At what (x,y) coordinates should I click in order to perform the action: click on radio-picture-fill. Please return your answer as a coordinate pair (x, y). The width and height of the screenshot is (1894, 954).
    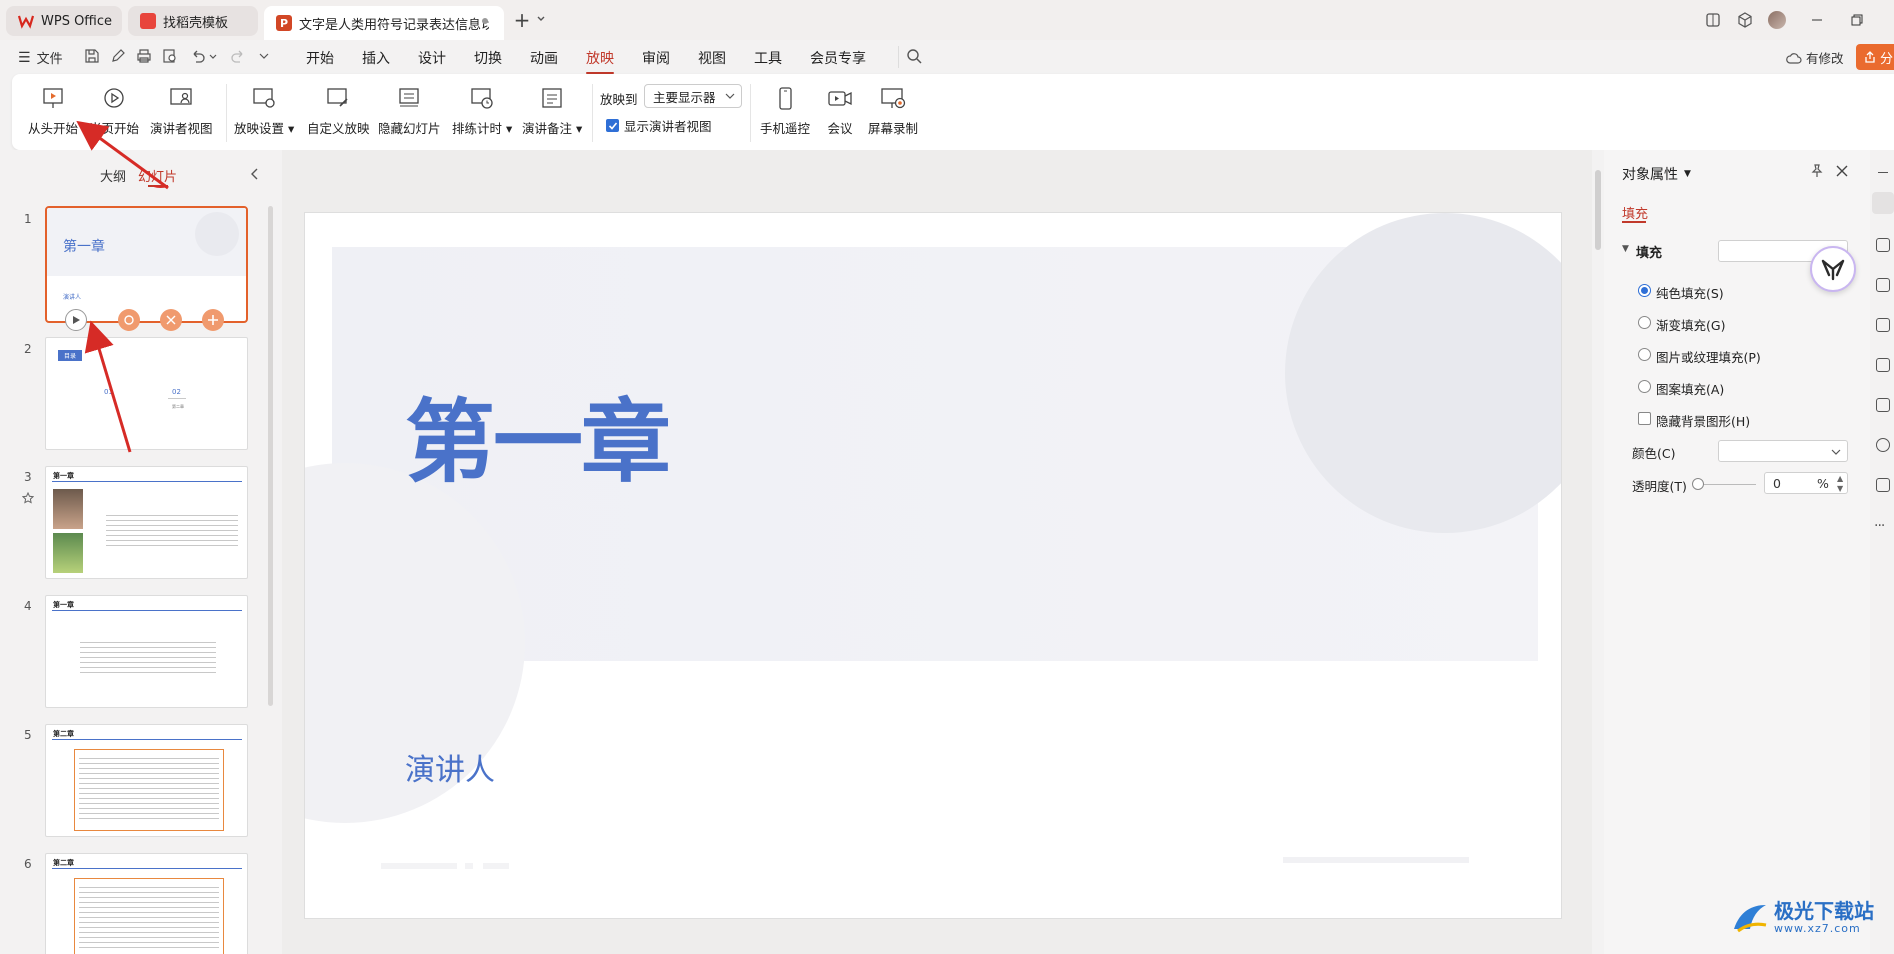
    Looking at the image, I should click on (1644, 354).